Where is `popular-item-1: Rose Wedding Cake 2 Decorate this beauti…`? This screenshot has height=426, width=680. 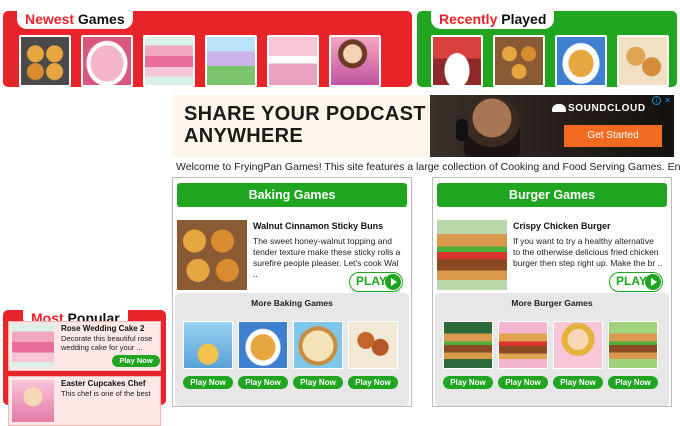
popular-item-1: Rose Wedding Cake 2 Decorate this beauti… is located at coordinates (84, 346).